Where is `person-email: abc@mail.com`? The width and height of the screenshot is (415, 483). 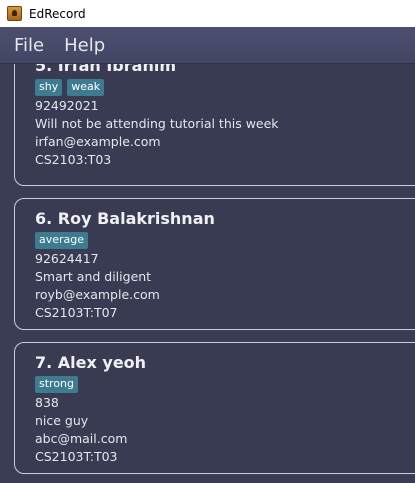 person-email: abc@mail.com is located at coordinates (81, 438).